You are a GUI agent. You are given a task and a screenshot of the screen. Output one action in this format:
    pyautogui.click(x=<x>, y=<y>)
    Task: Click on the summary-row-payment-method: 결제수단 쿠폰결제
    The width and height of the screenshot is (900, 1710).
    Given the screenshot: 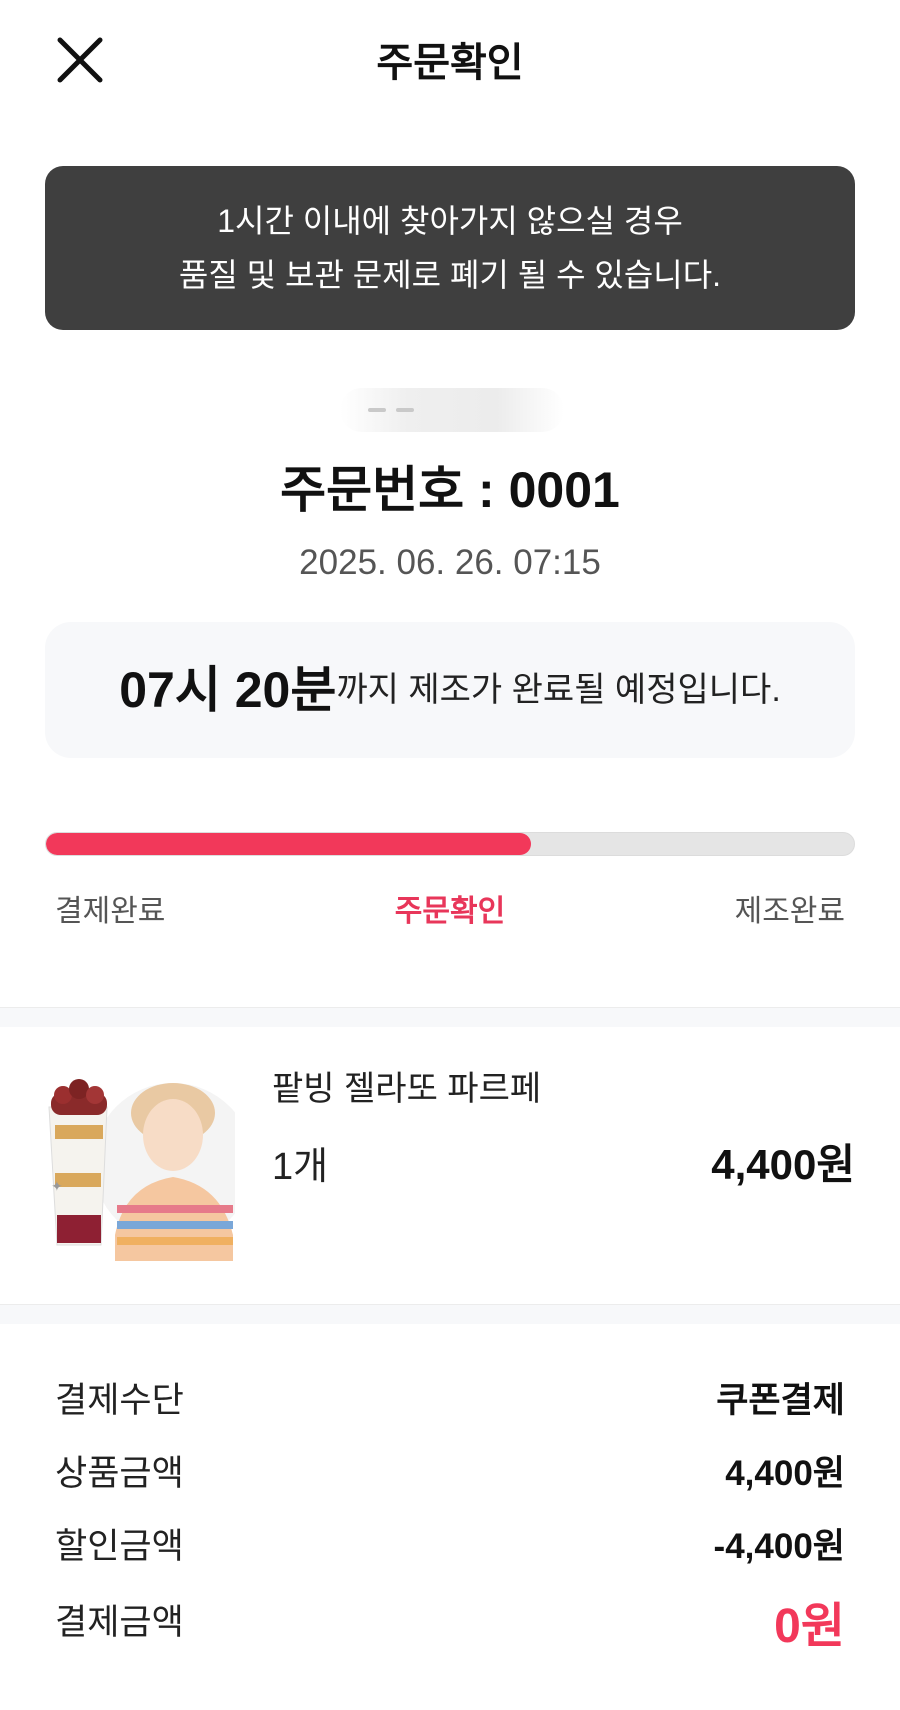 What is the action you would take?
    pyautogui.click(x=450, y=1402)
    